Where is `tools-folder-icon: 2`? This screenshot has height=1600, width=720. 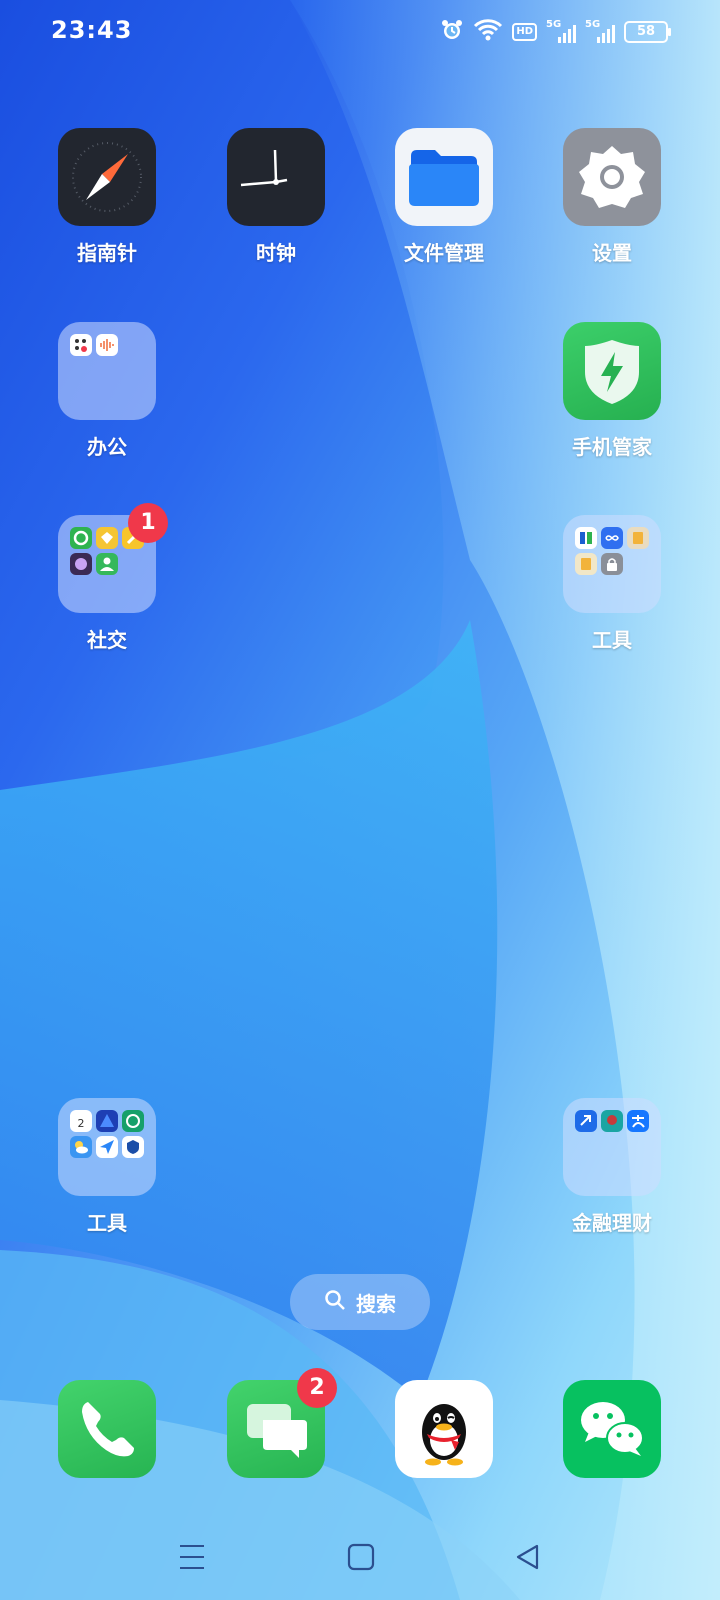 tools-folder-icon: 2 is located at coordinates (107, 1147).